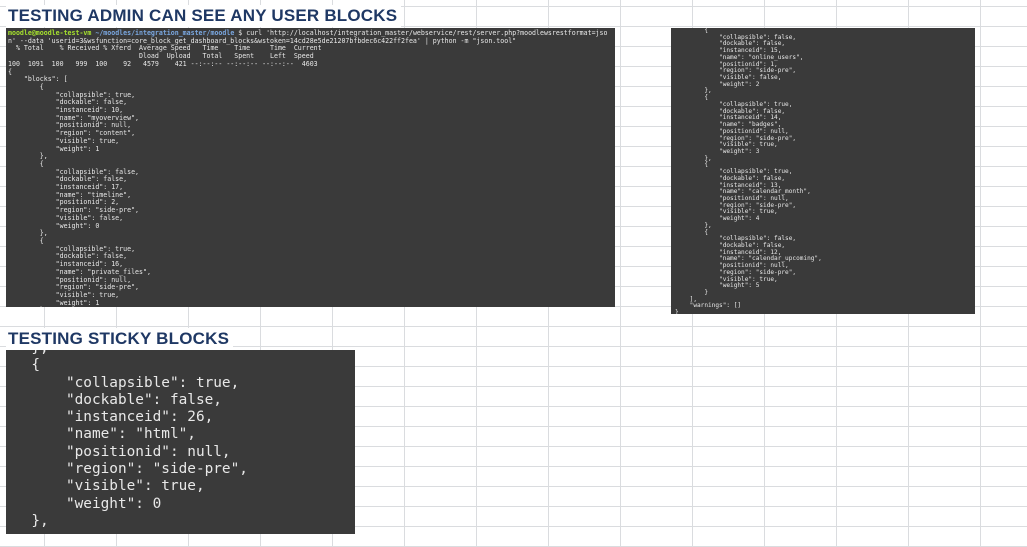  Describe the element at coordinates (120, 339) in the screenshot. I see `heading-sticky-blocks: TESTING STICKY BLOCKS` at that location.